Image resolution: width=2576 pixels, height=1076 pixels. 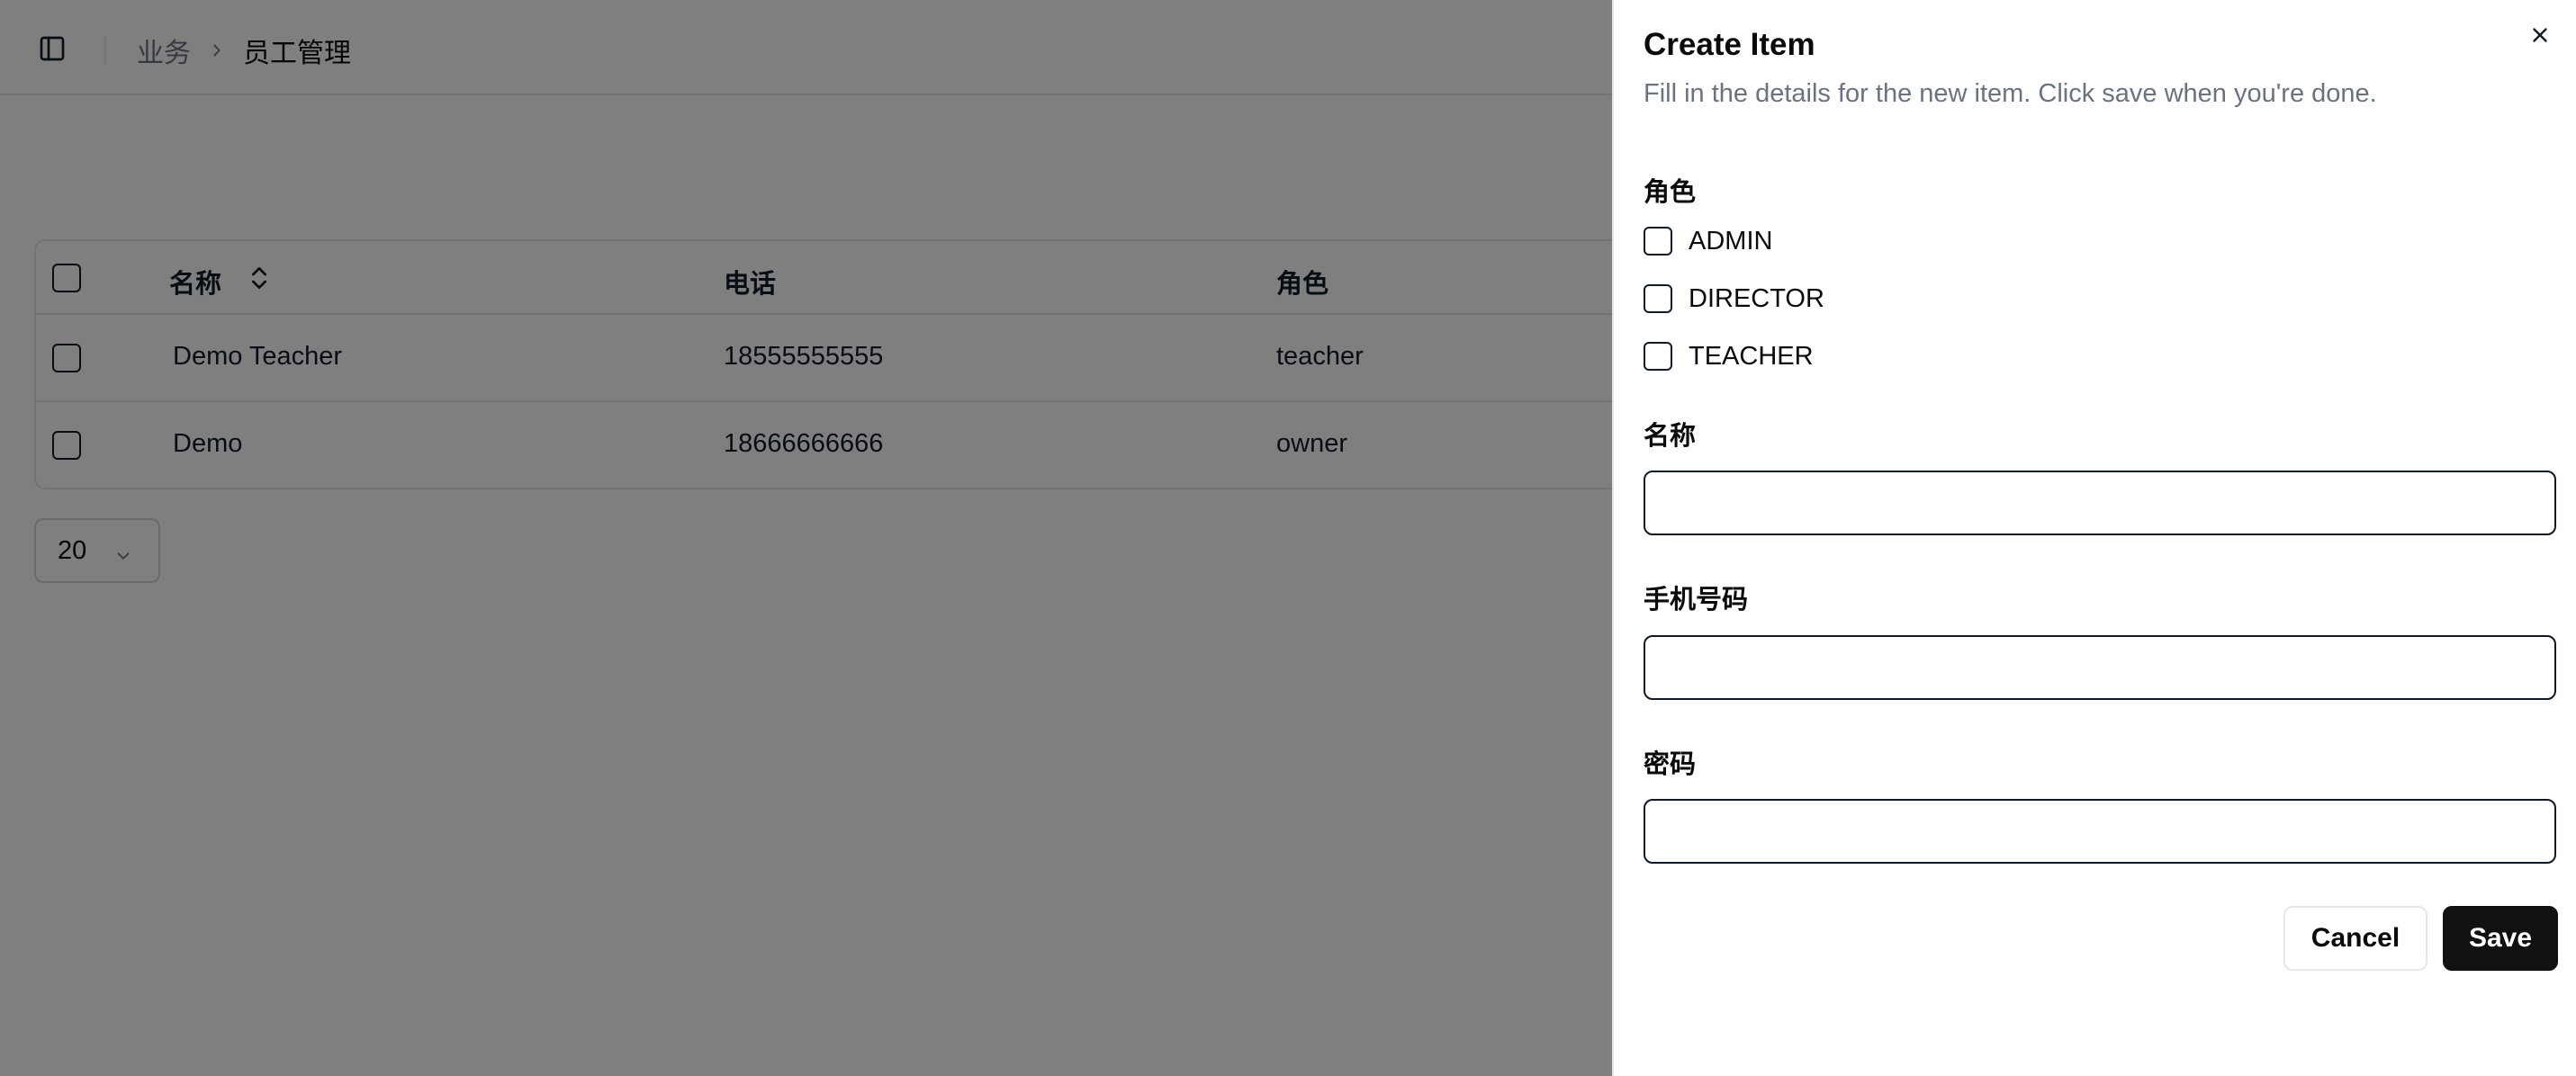 What do you see at coordinates (1696, 600) in the screenshot?
I see `phone-label: 手机号码` at bounding box center [1696, 600].